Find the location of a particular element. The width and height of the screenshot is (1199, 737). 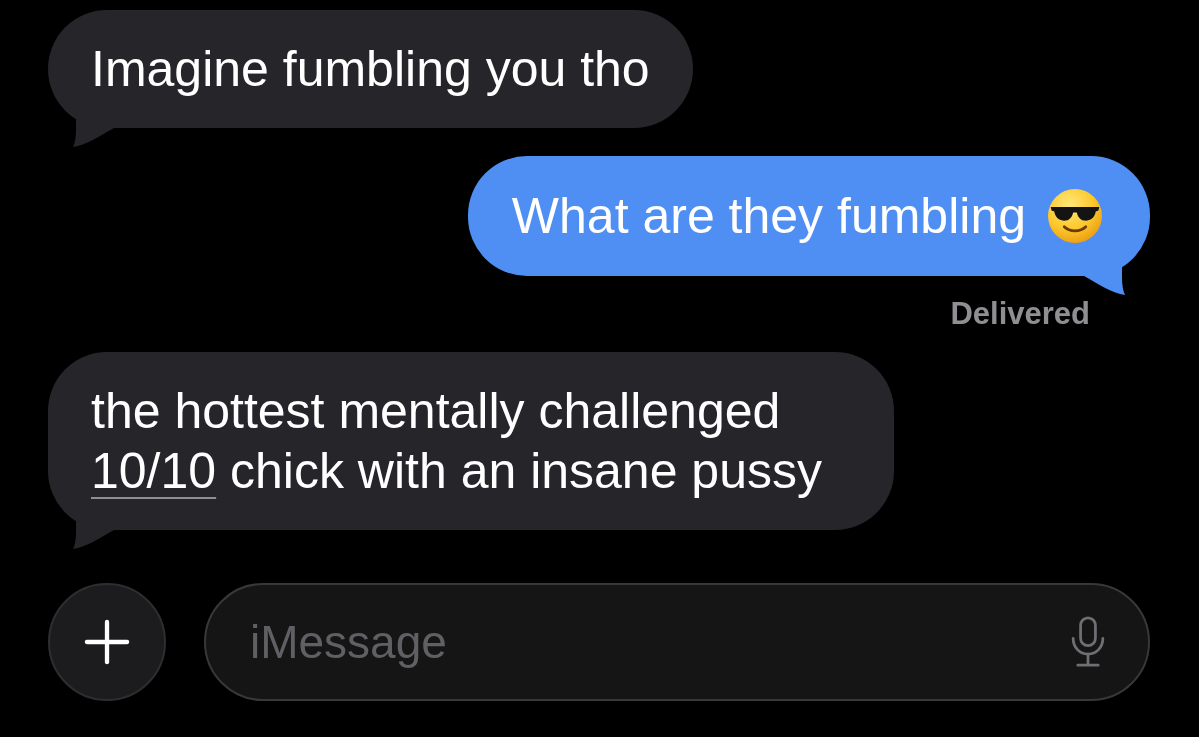

message-text: Imagine fumbling you tho is located at coordinates (370, 69).